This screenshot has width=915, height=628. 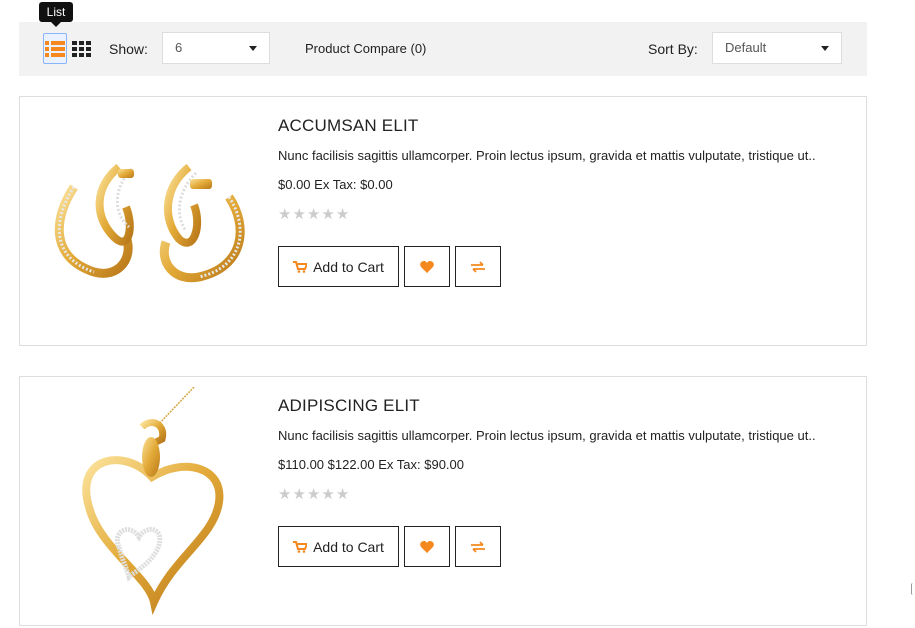 I want to click on scroll-indicator, so click(x=913, y=589).